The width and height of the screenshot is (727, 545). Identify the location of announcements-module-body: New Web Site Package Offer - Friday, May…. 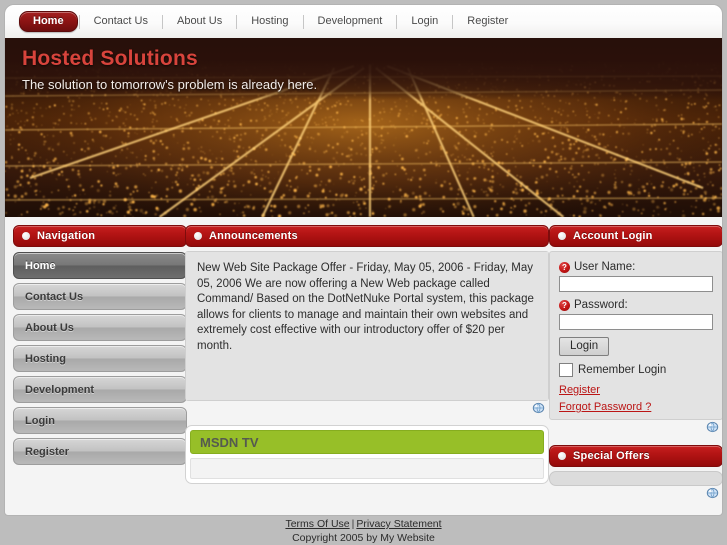
(367, 326).